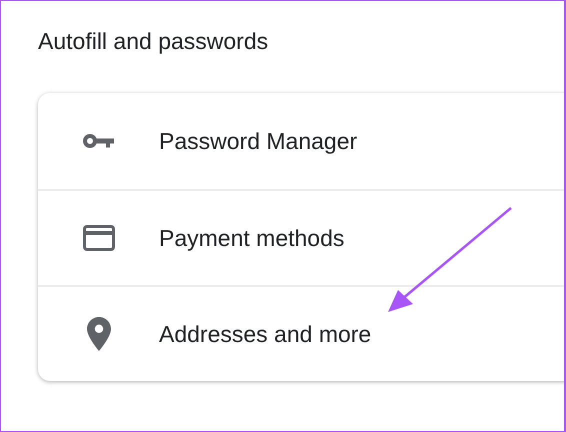  I want to click on credit-card-icon, so click(98, 238).